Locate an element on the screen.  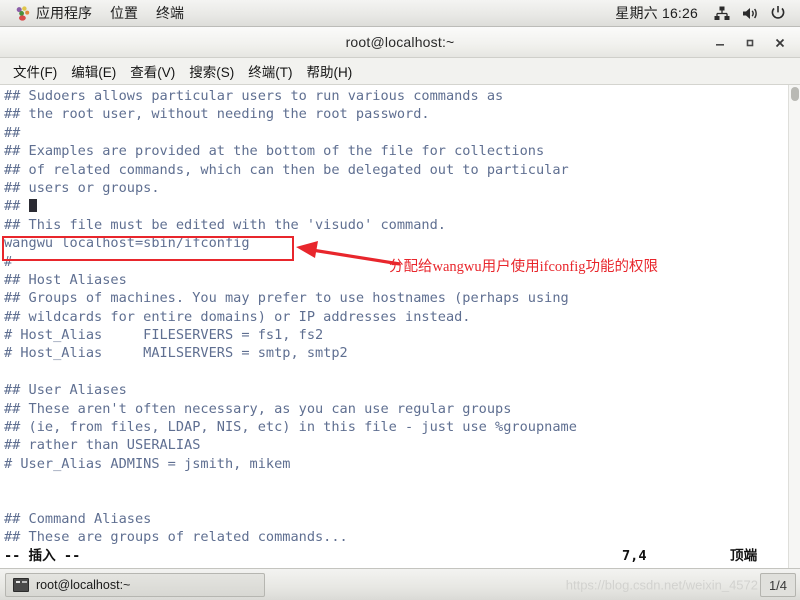
gnome-foot-icon is located at coordinates (22, 13).